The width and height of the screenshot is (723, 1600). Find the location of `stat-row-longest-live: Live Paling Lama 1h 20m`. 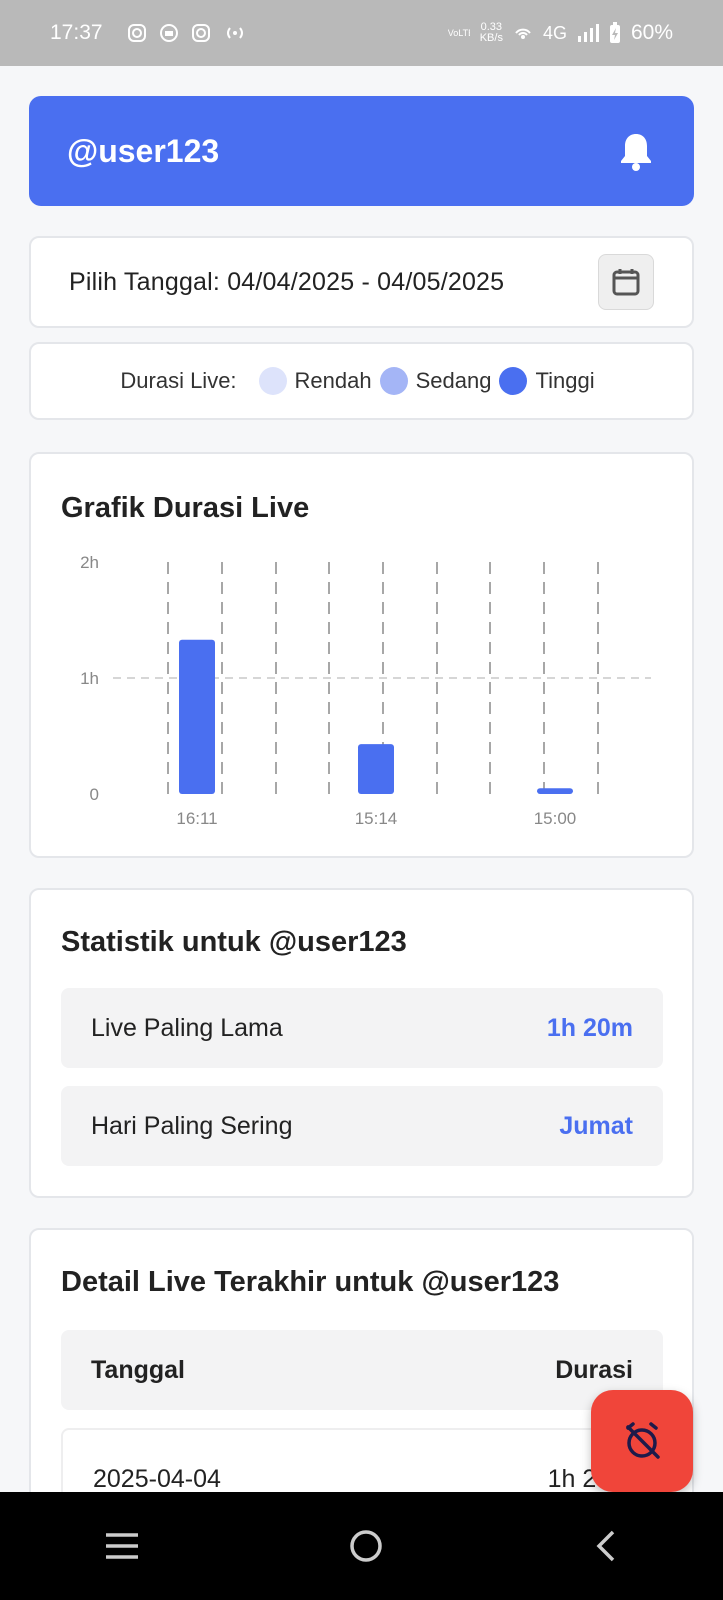

stat-row-longest-live: Live Paling Lama 1h 20m is located at coordinates (362, 1028).